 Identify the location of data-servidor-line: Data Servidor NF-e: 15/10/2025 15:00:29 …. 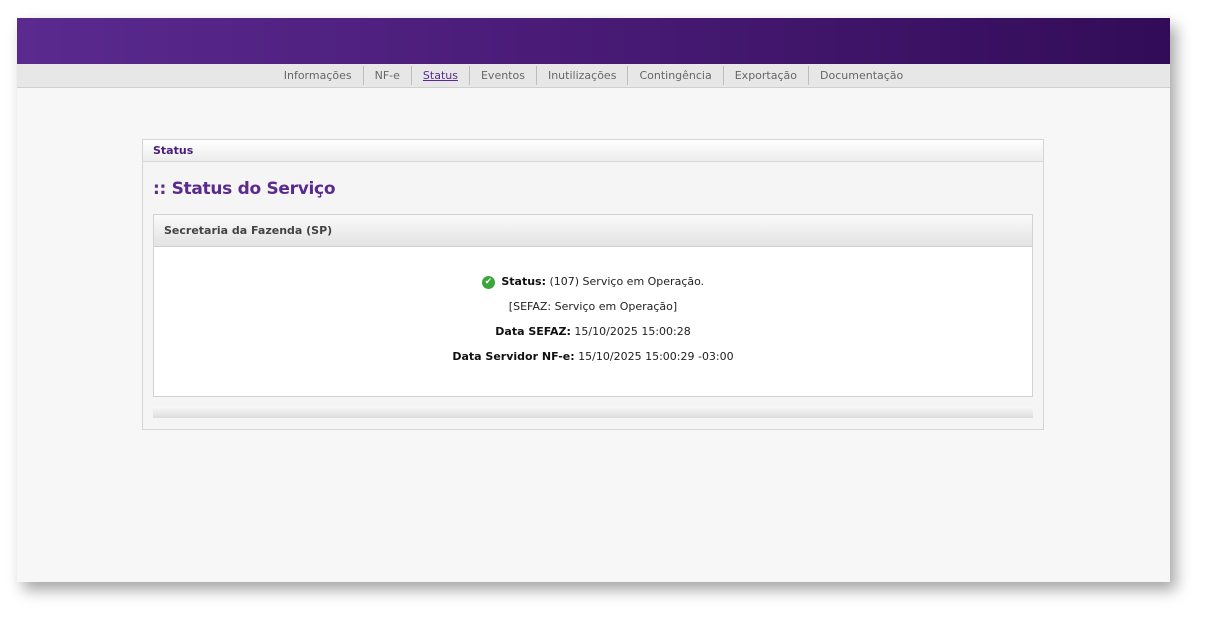
(593, 356).